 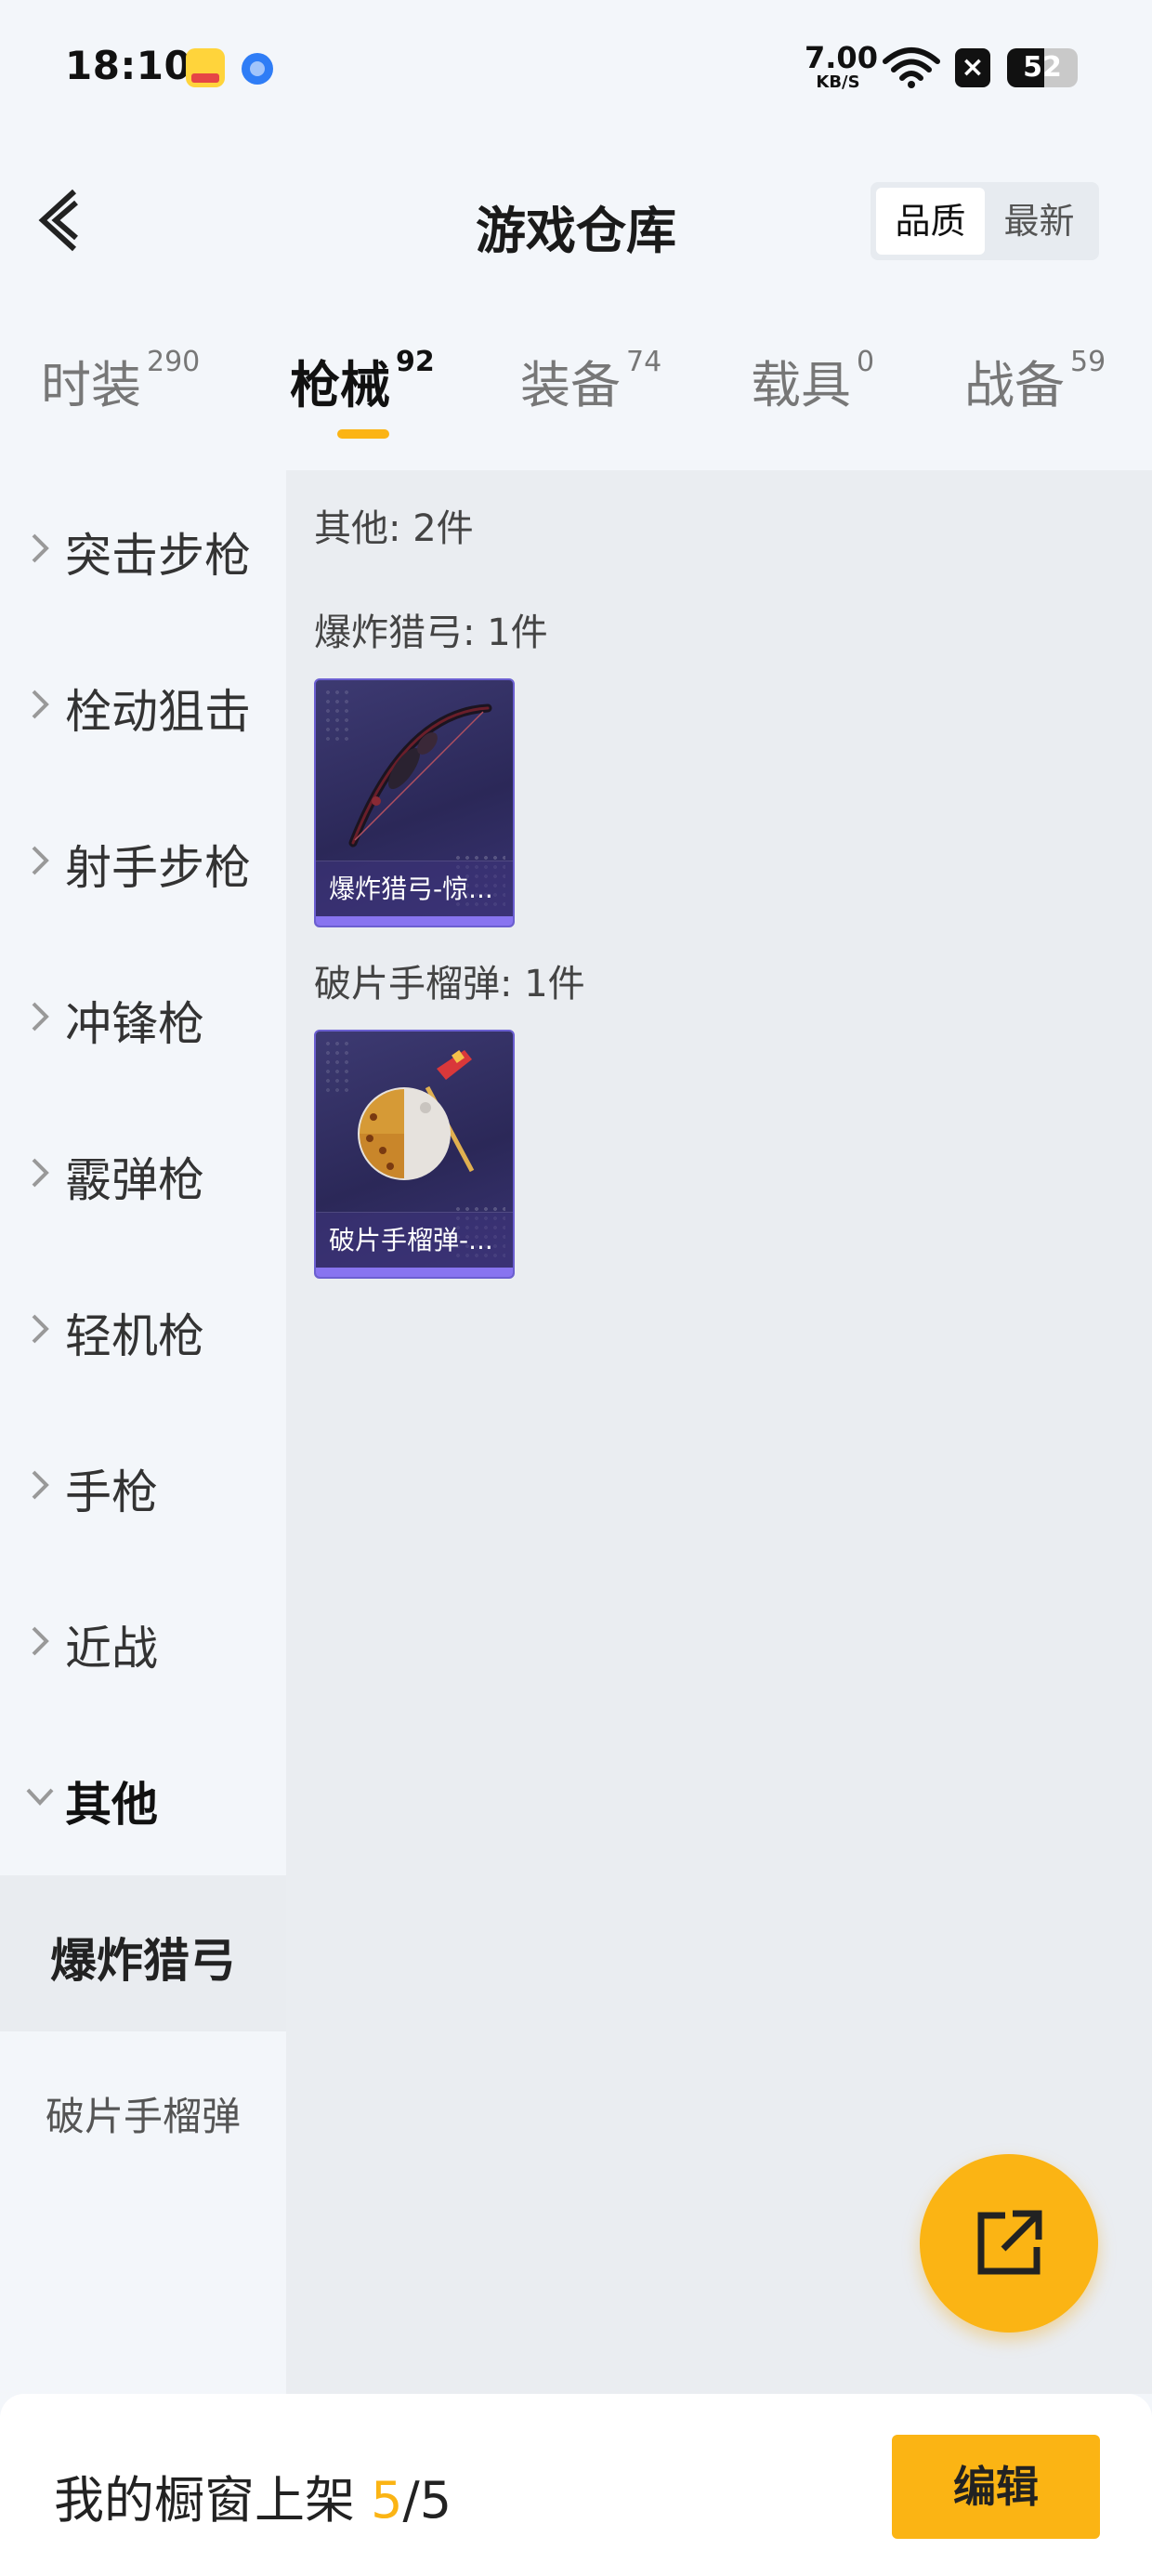 I want to click on shelf-current-count: 5, so click(x=387, y=2500).